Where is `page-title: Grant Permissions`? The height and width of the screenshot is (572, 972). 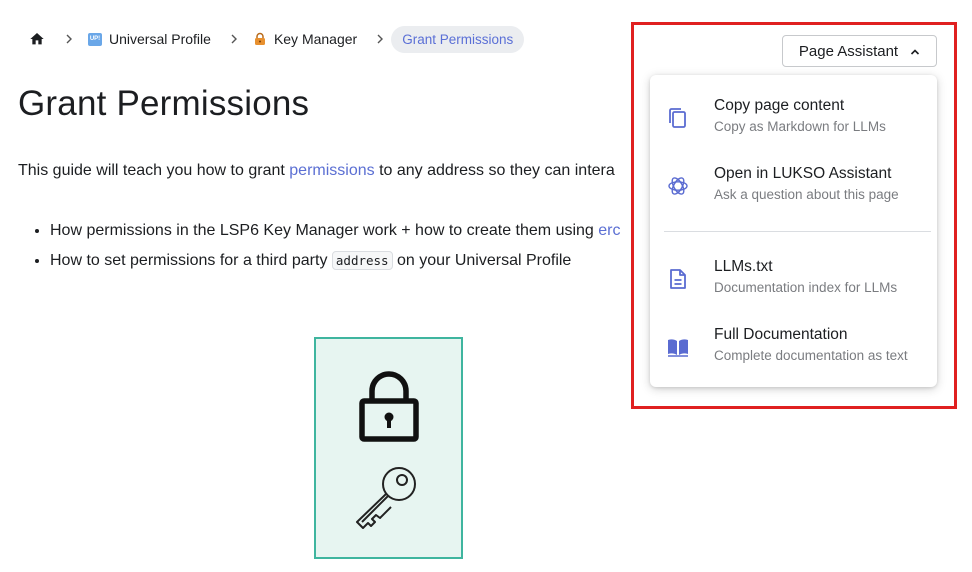 page-title: Grant Permissions is located at coordinates (164, 103).